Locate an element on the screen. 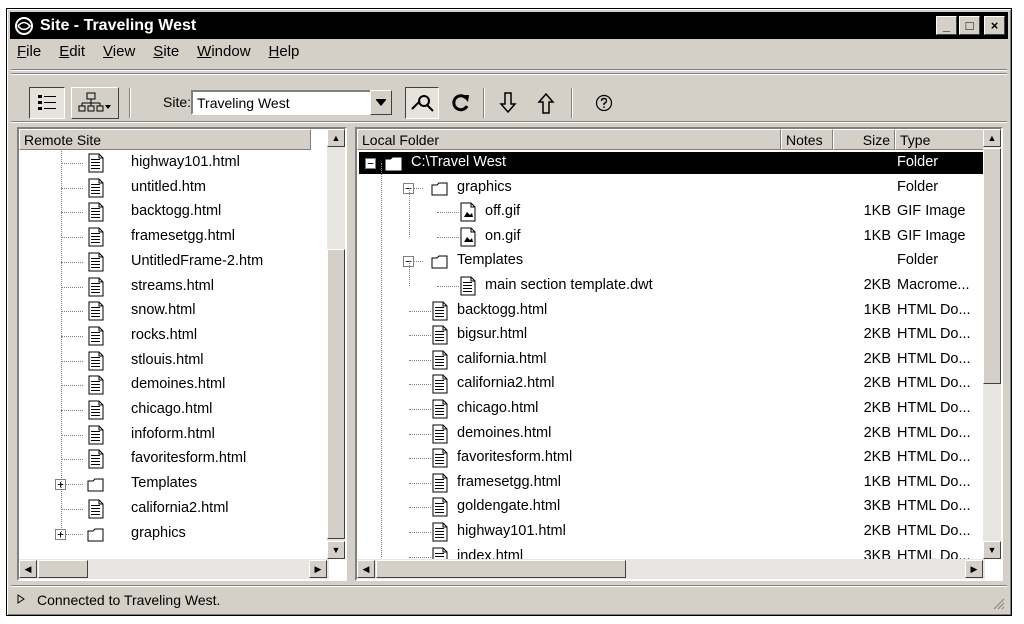  remote-folder-item: + graphics is located at coordinates (173, 534).